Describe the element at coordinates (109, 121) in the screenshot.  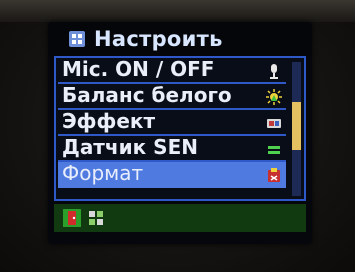
I see `menu-item-label: Эффект` at that location.